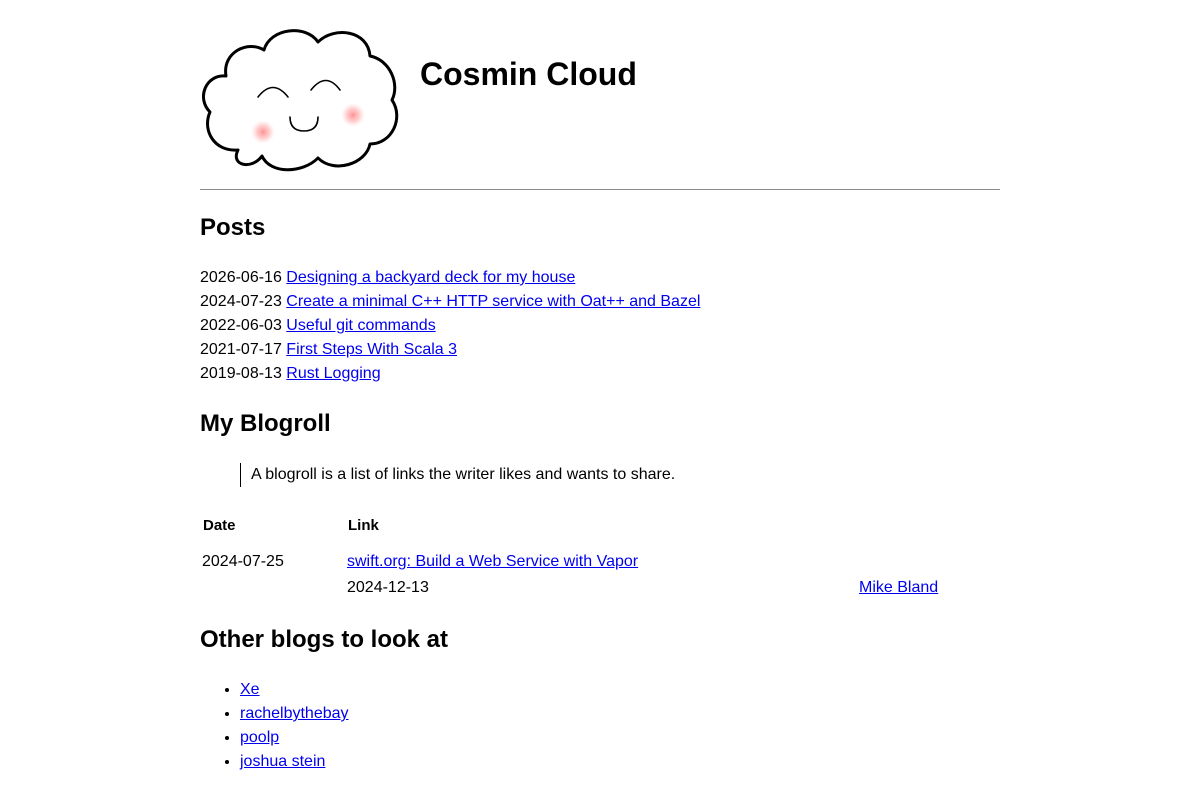 Image resolution: width=1200 pixels, height=800 pixels. Describe the element at coordinates (241, 325) in the screenshot. I see `post-date: 2022-06-03` at that location.